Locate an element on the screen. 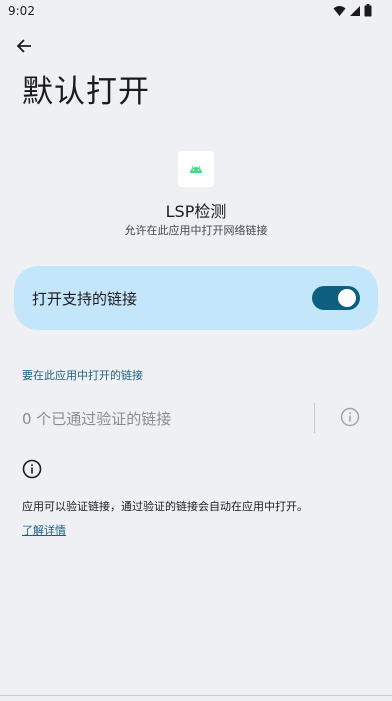 The width and height of the screenshot is (392, 701). status-time: 9:02 is located at coordinates (21, 11).